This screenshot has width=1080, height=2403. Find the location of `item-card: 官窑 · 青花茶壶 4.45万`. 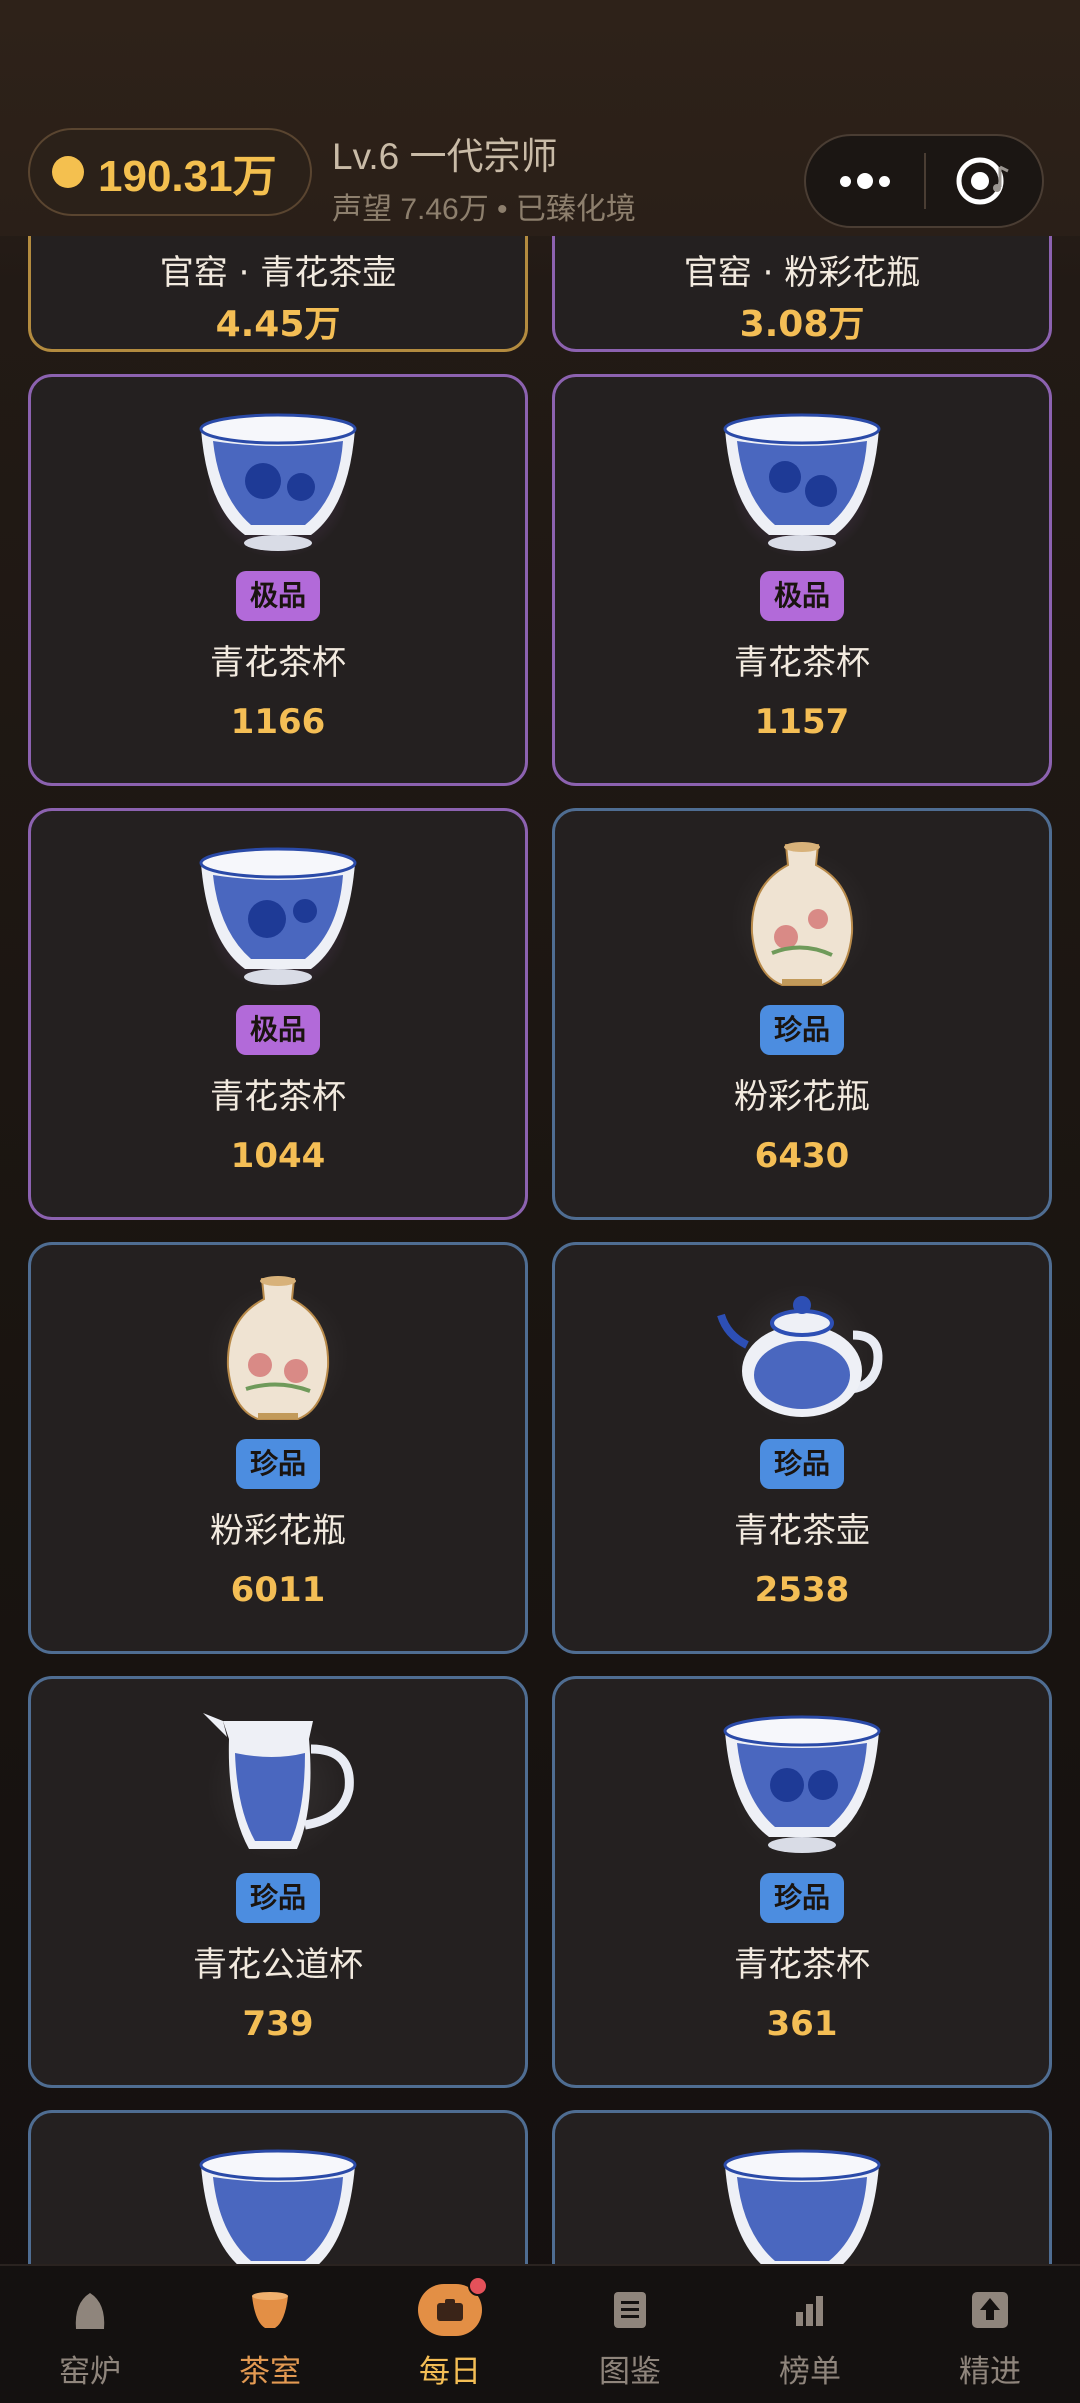

item-card: 官窑 · 青花茶壶 4.45万 is located at coordinates (278, 294).